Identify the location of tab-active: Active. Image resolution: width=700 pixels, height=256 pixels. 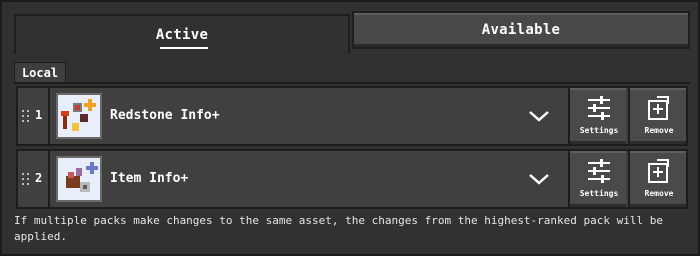
(182, 34).